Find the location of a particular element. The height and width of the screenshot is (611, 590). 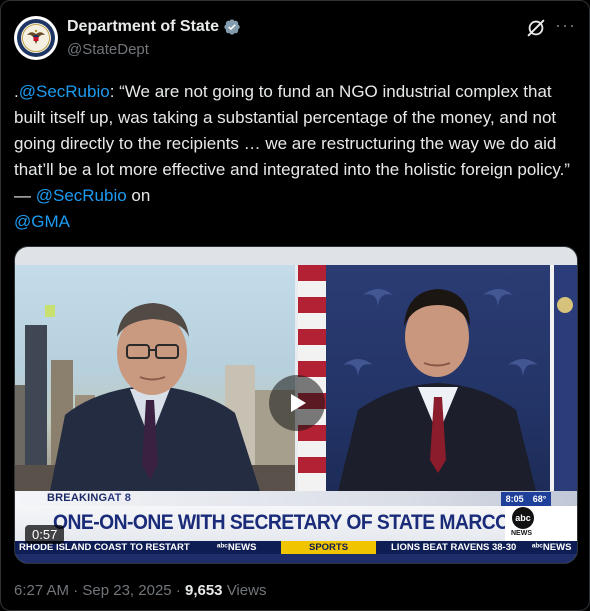

clock: 8:05 is located at coordinates (514, 499).